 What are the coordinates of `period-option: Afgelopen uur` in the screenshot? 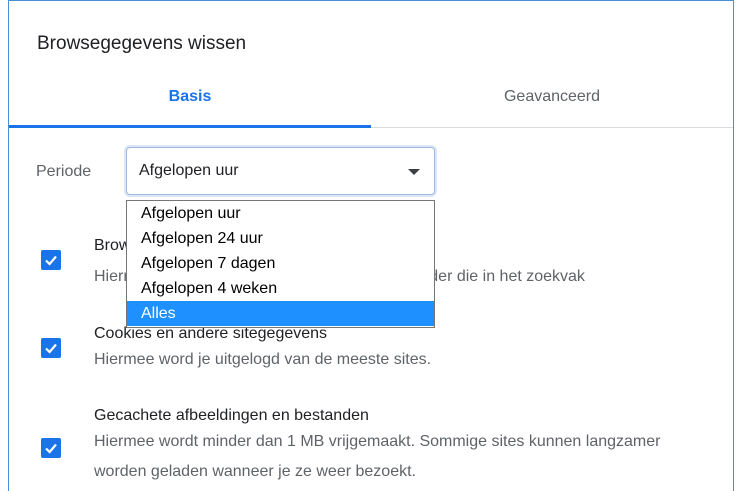 It's located at (280, 213).